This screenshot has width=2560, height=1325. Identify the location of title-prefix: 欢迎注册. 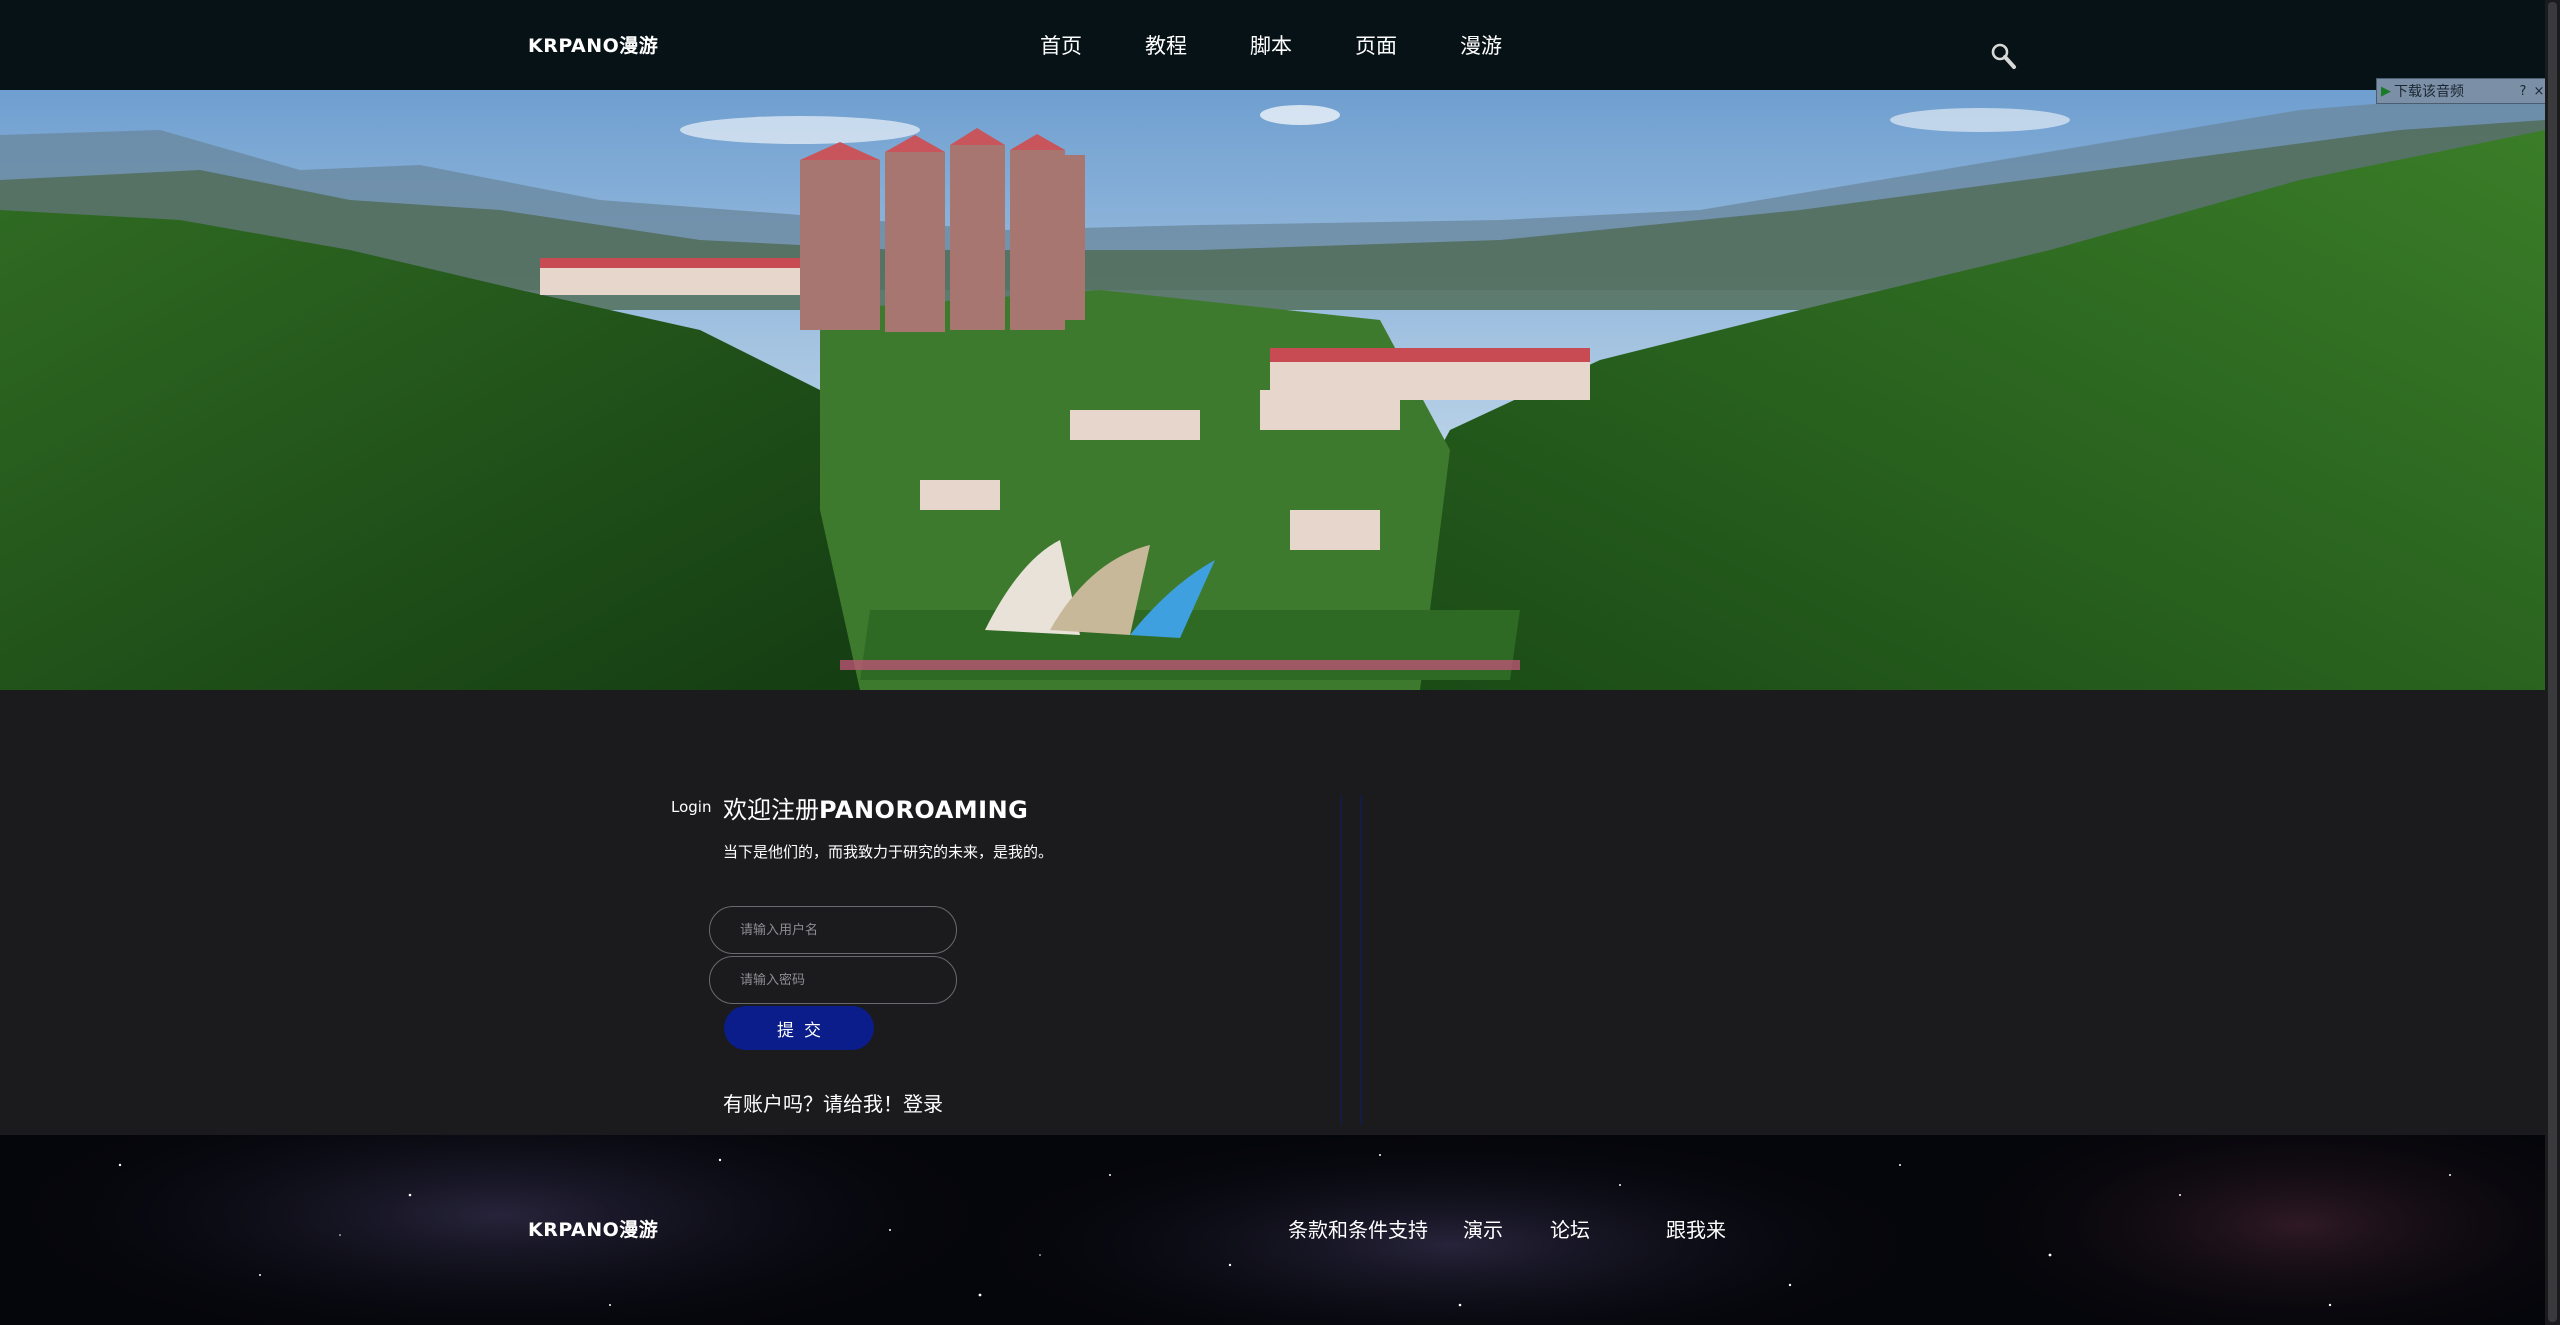
(771, 810).